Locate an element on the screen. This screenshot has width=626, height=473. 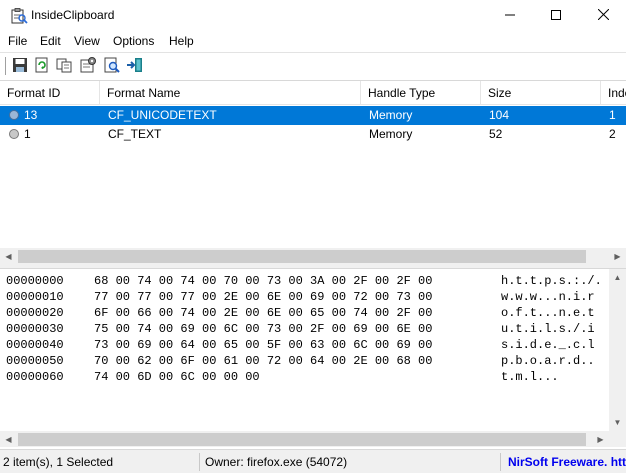
exit-button is located at coordinates (135, 65).